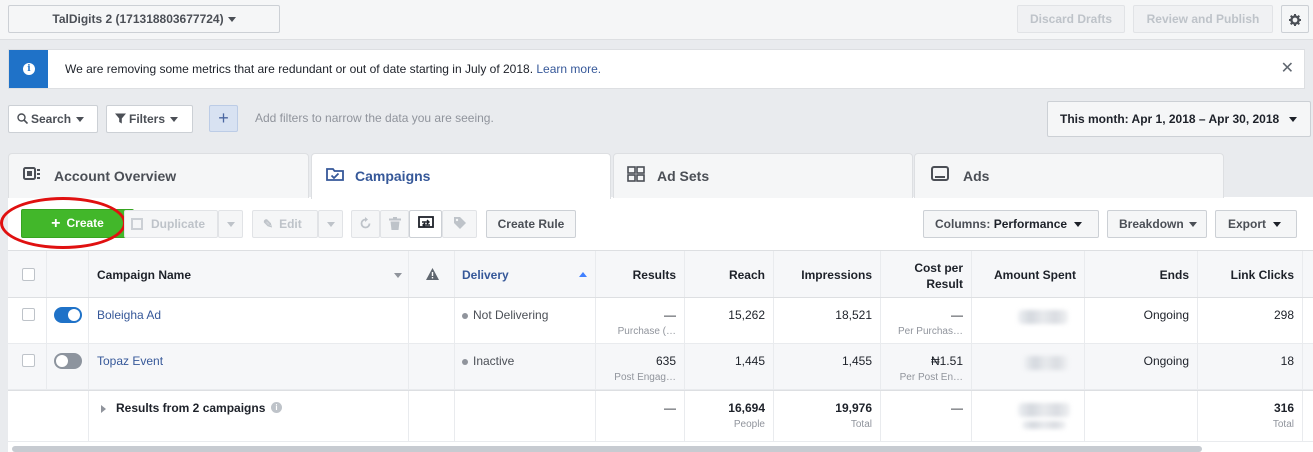 This screenshot has height=452, width=1313. Describe the element at coordinates (1028, 274) in the screenshot. I see `header-amount-spent: Amount Spent` at that location.